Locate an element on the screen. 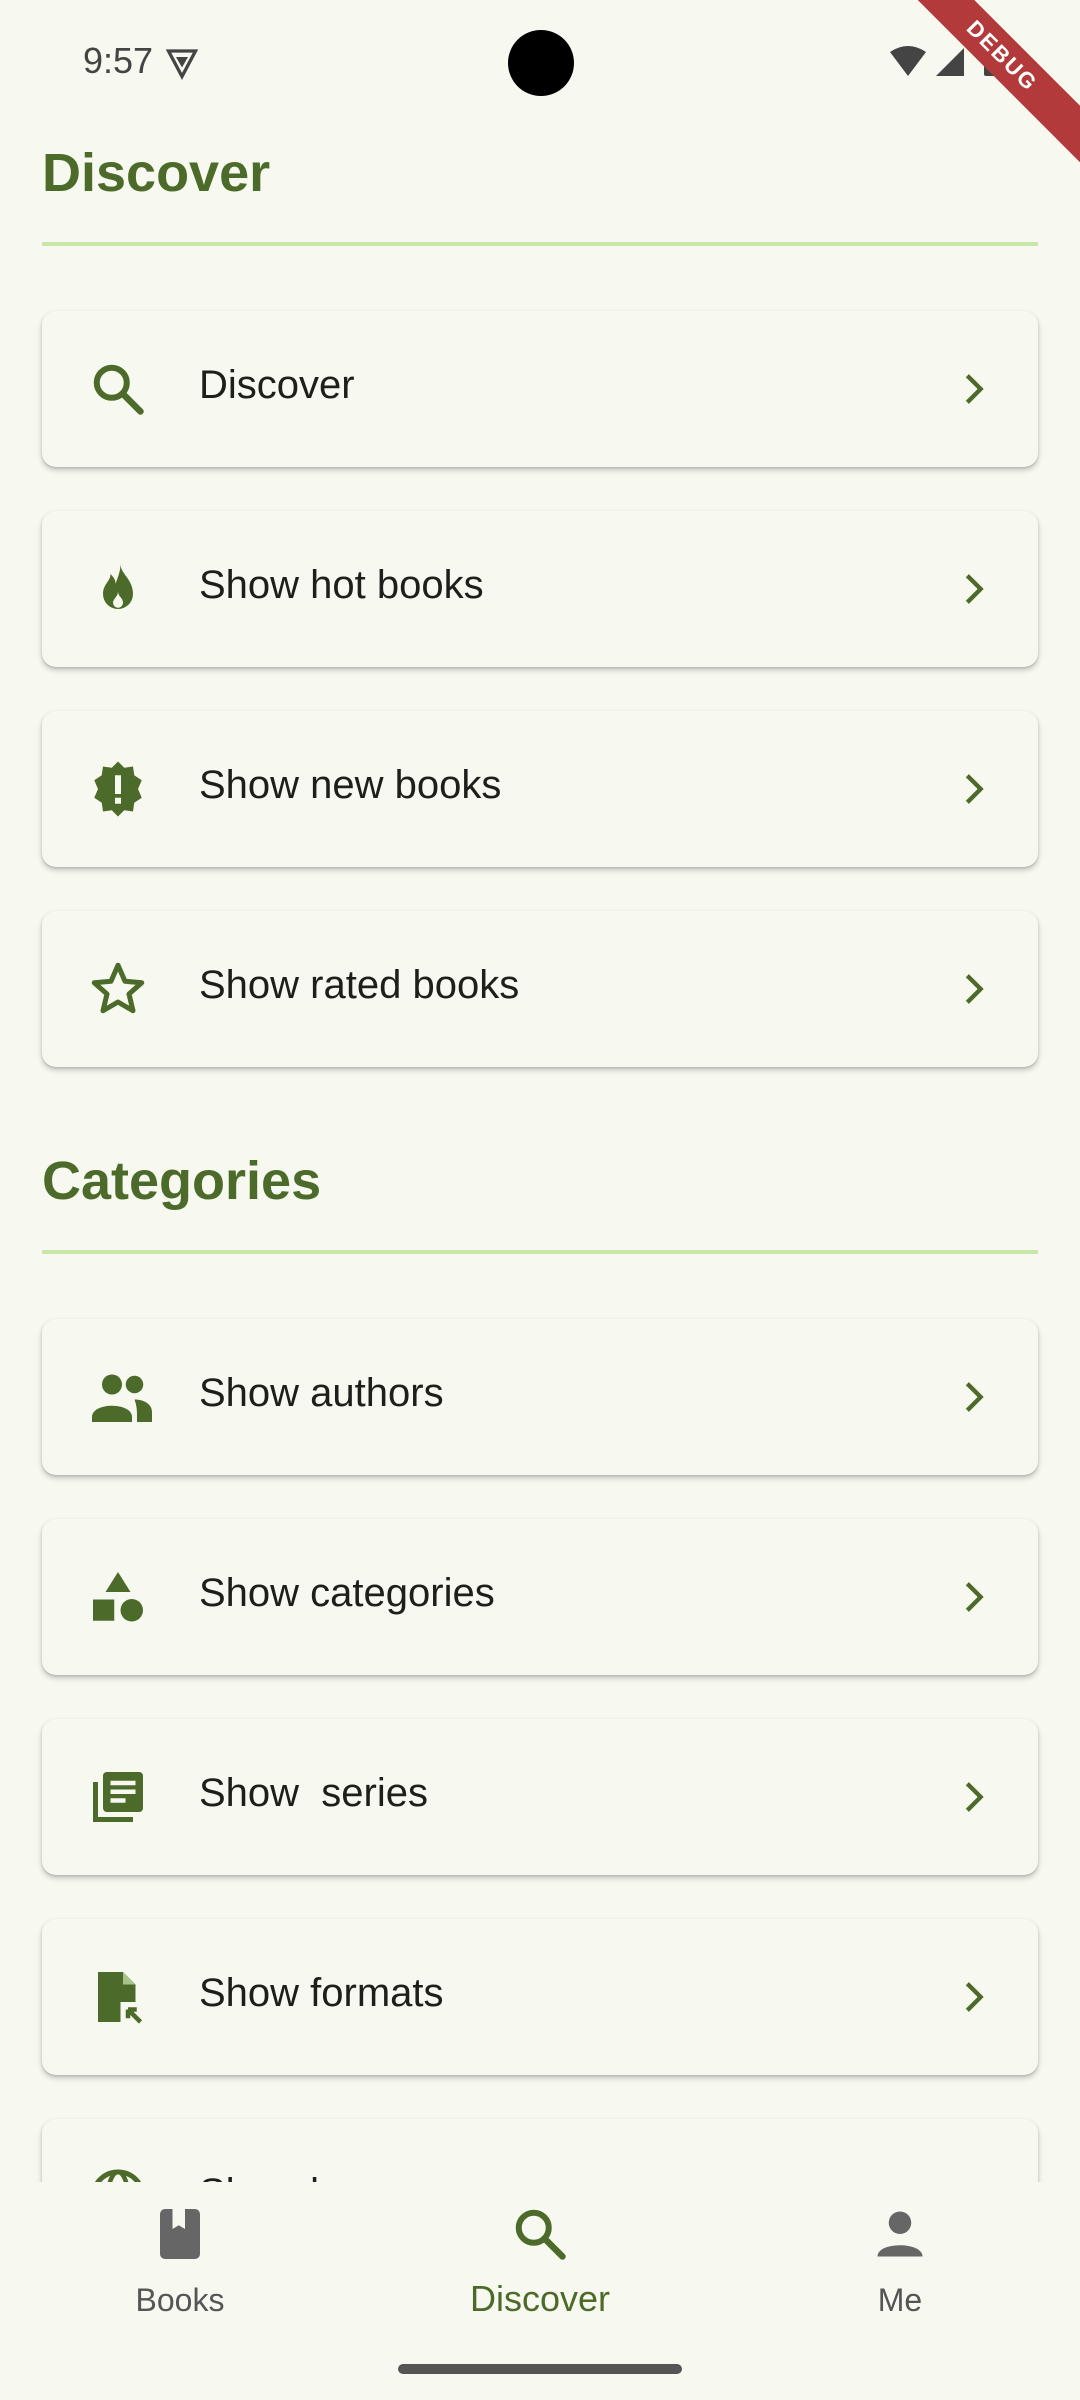 The height and width of the screenshot is (2400, 1080). menu-item-label: Discover is located at coordinates (277, 385).